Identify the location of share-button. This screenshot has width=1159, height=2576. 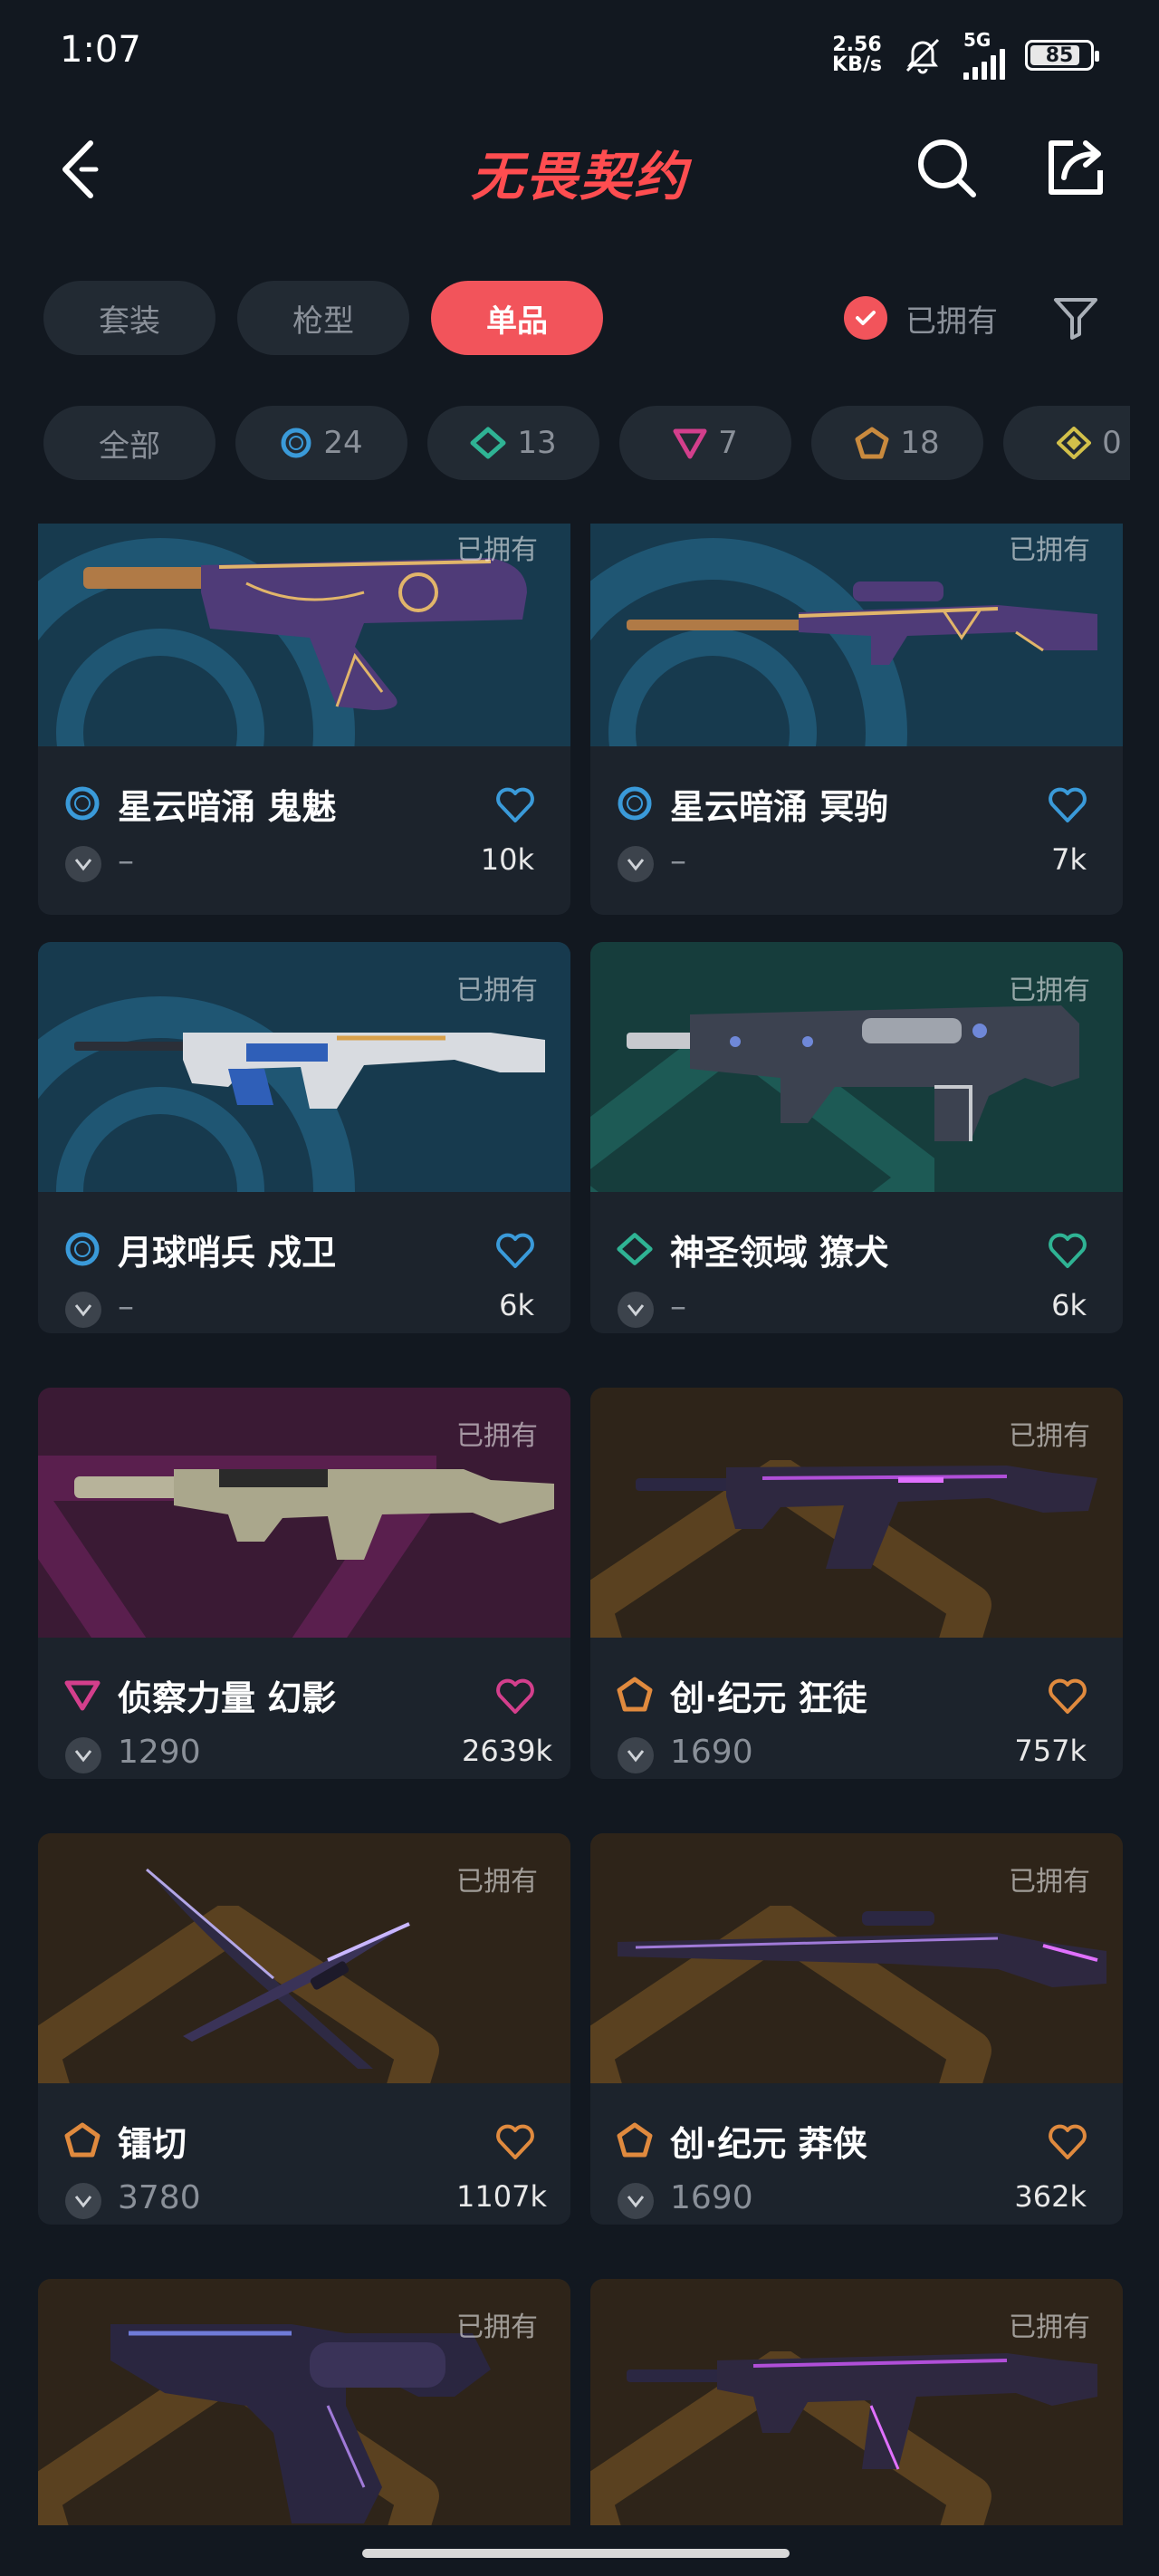
(1075, 167).